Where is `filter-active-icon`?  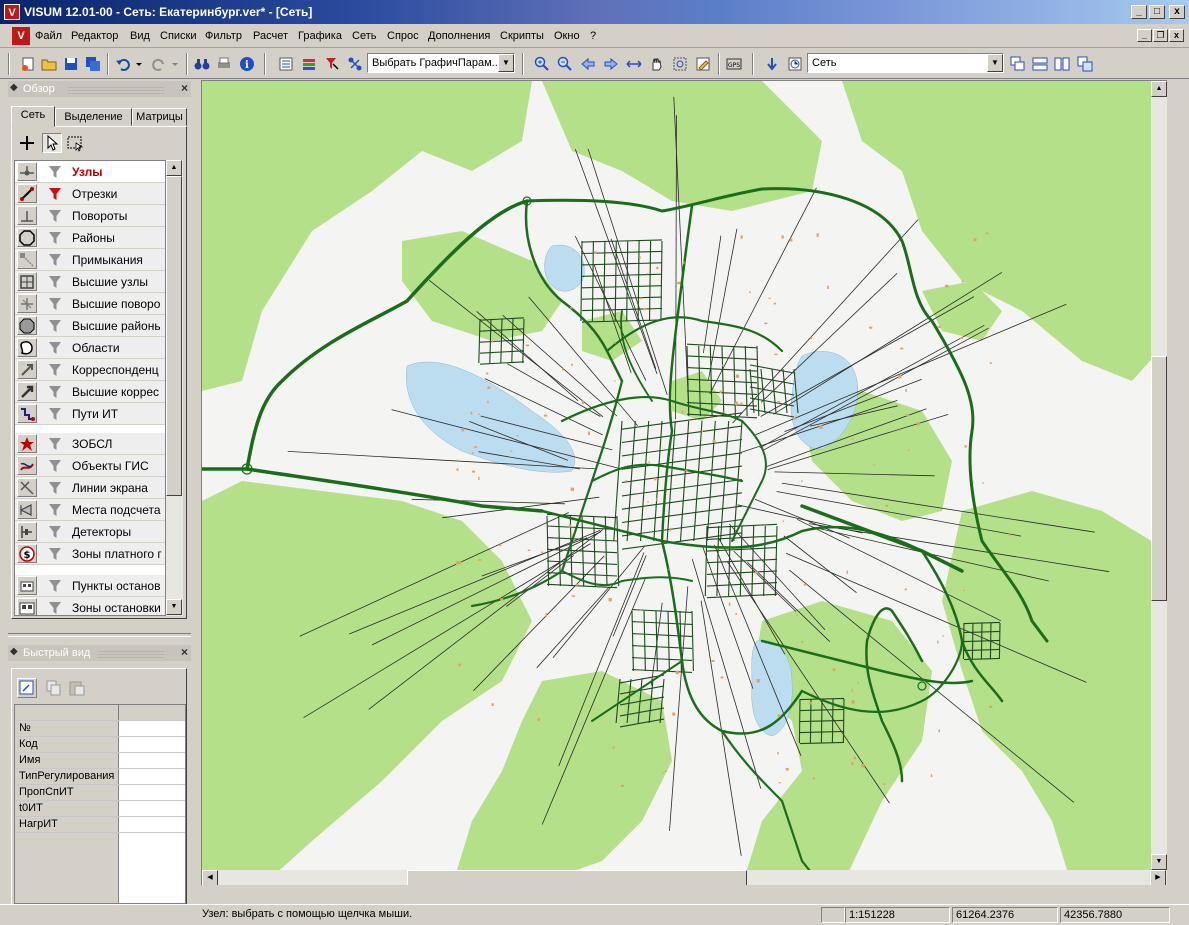
filter-active-icon is located at coordinates (55, 195).